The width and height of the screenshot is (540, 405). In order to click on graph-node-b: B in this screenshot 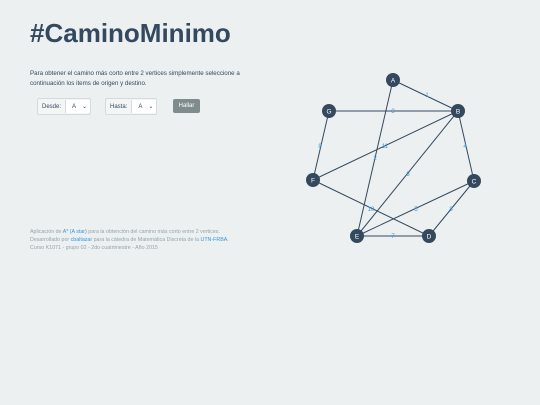, I will do `click(458, 111)`.